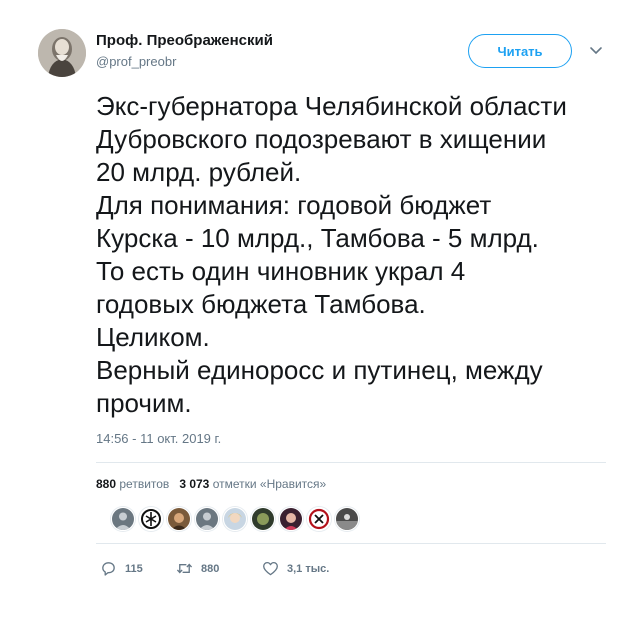 This screenshot has height=621, width=640. I want to click on retweets-count: 880, so click(106, 484).